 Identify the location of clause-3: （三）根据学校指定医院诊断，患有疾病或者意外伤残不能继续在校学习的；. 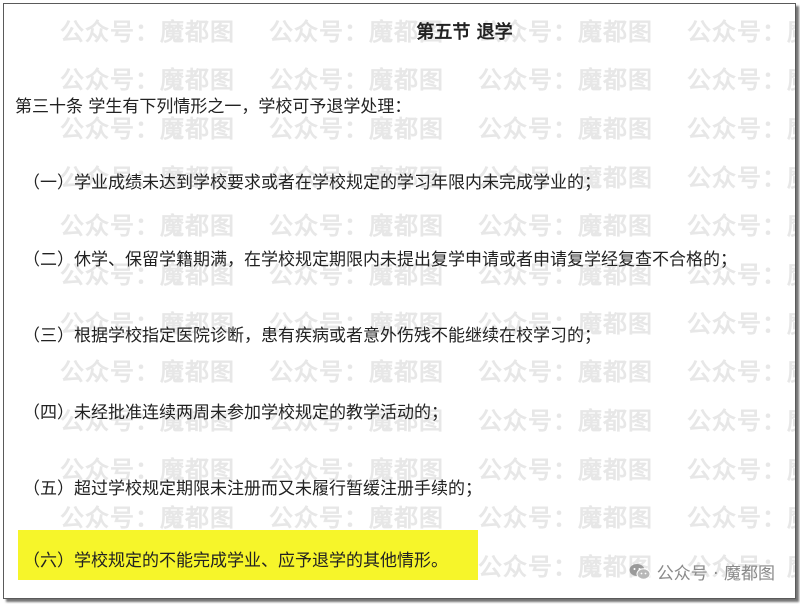
(312, 336).